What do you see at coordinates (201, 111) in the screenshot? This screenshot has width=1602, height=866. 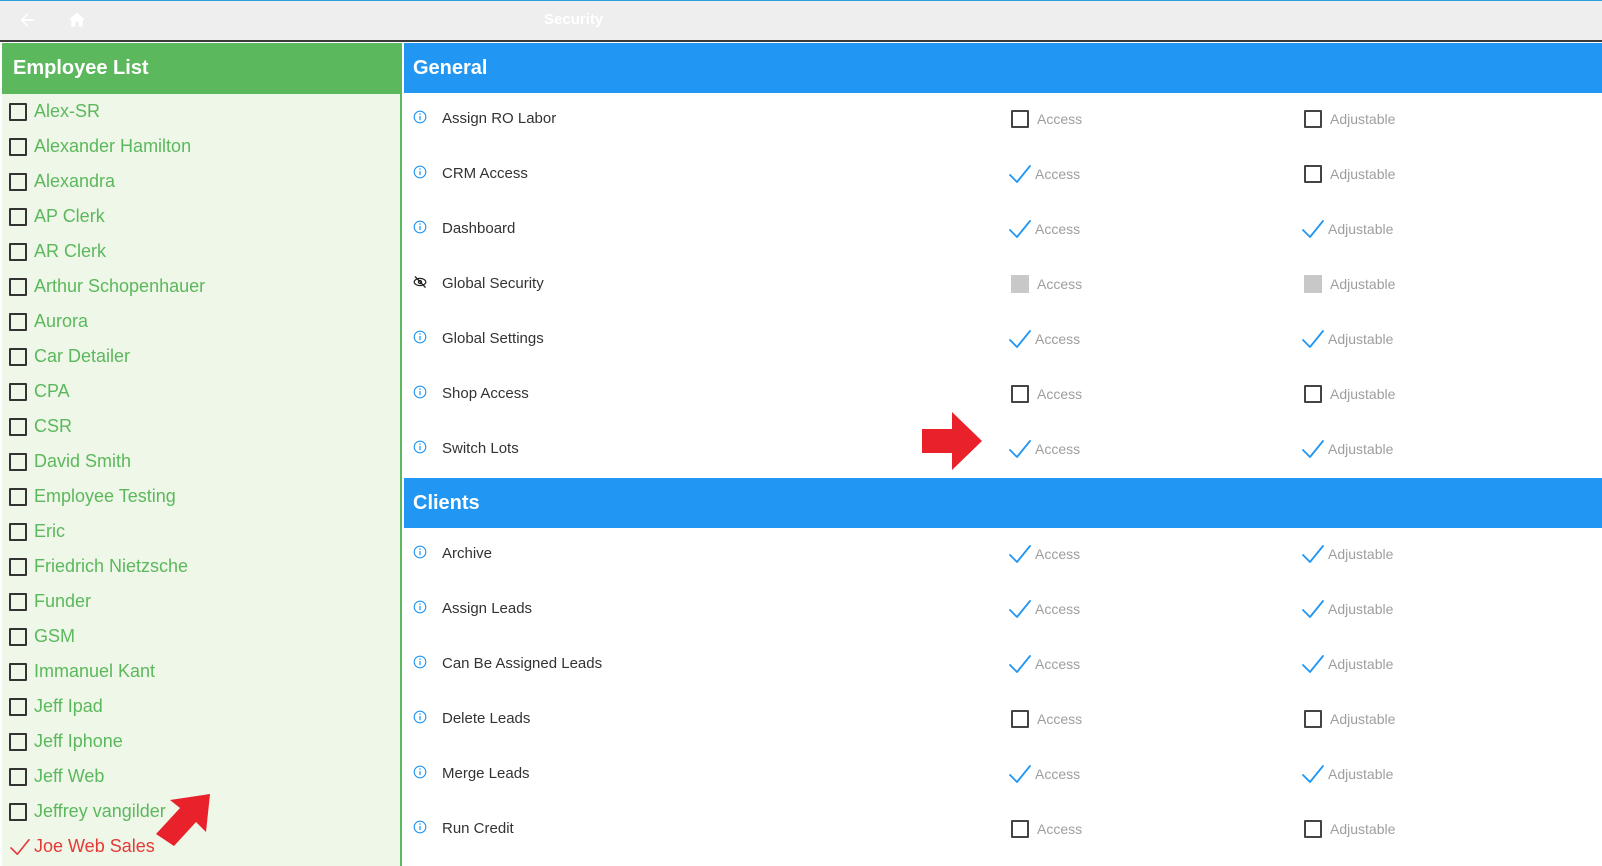 I see `employee-item: Alex-SR` at bounding box center [201, 111].